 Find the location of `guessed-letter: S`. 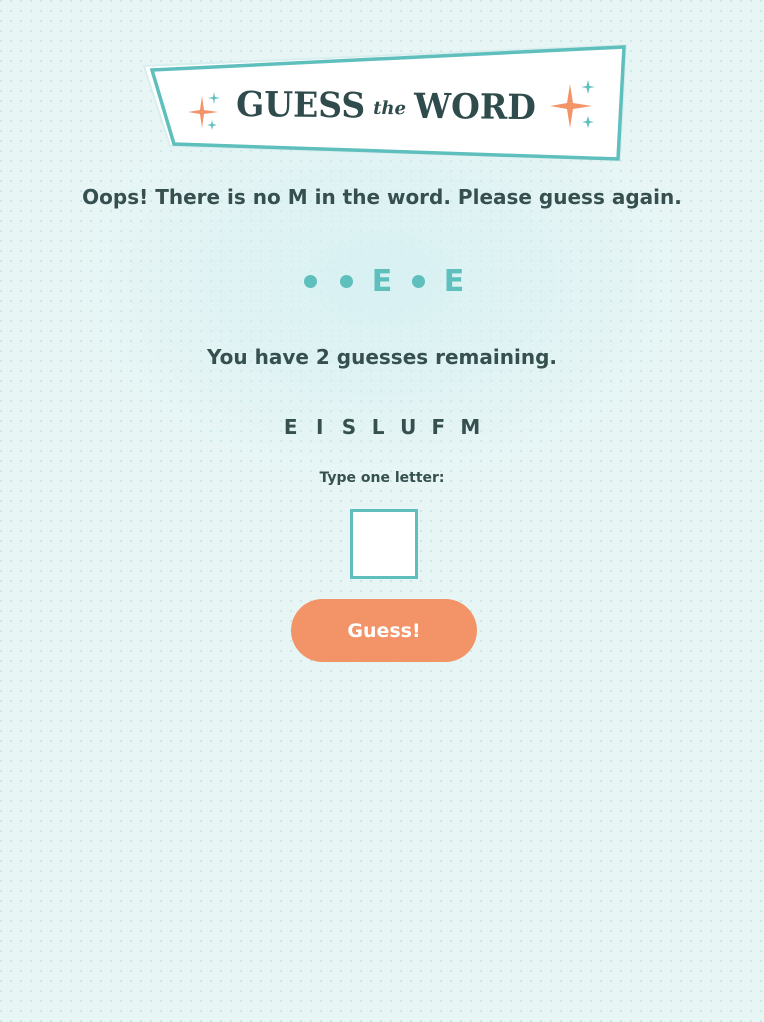

guessed-letter: S is located at coordinates (349, 427).